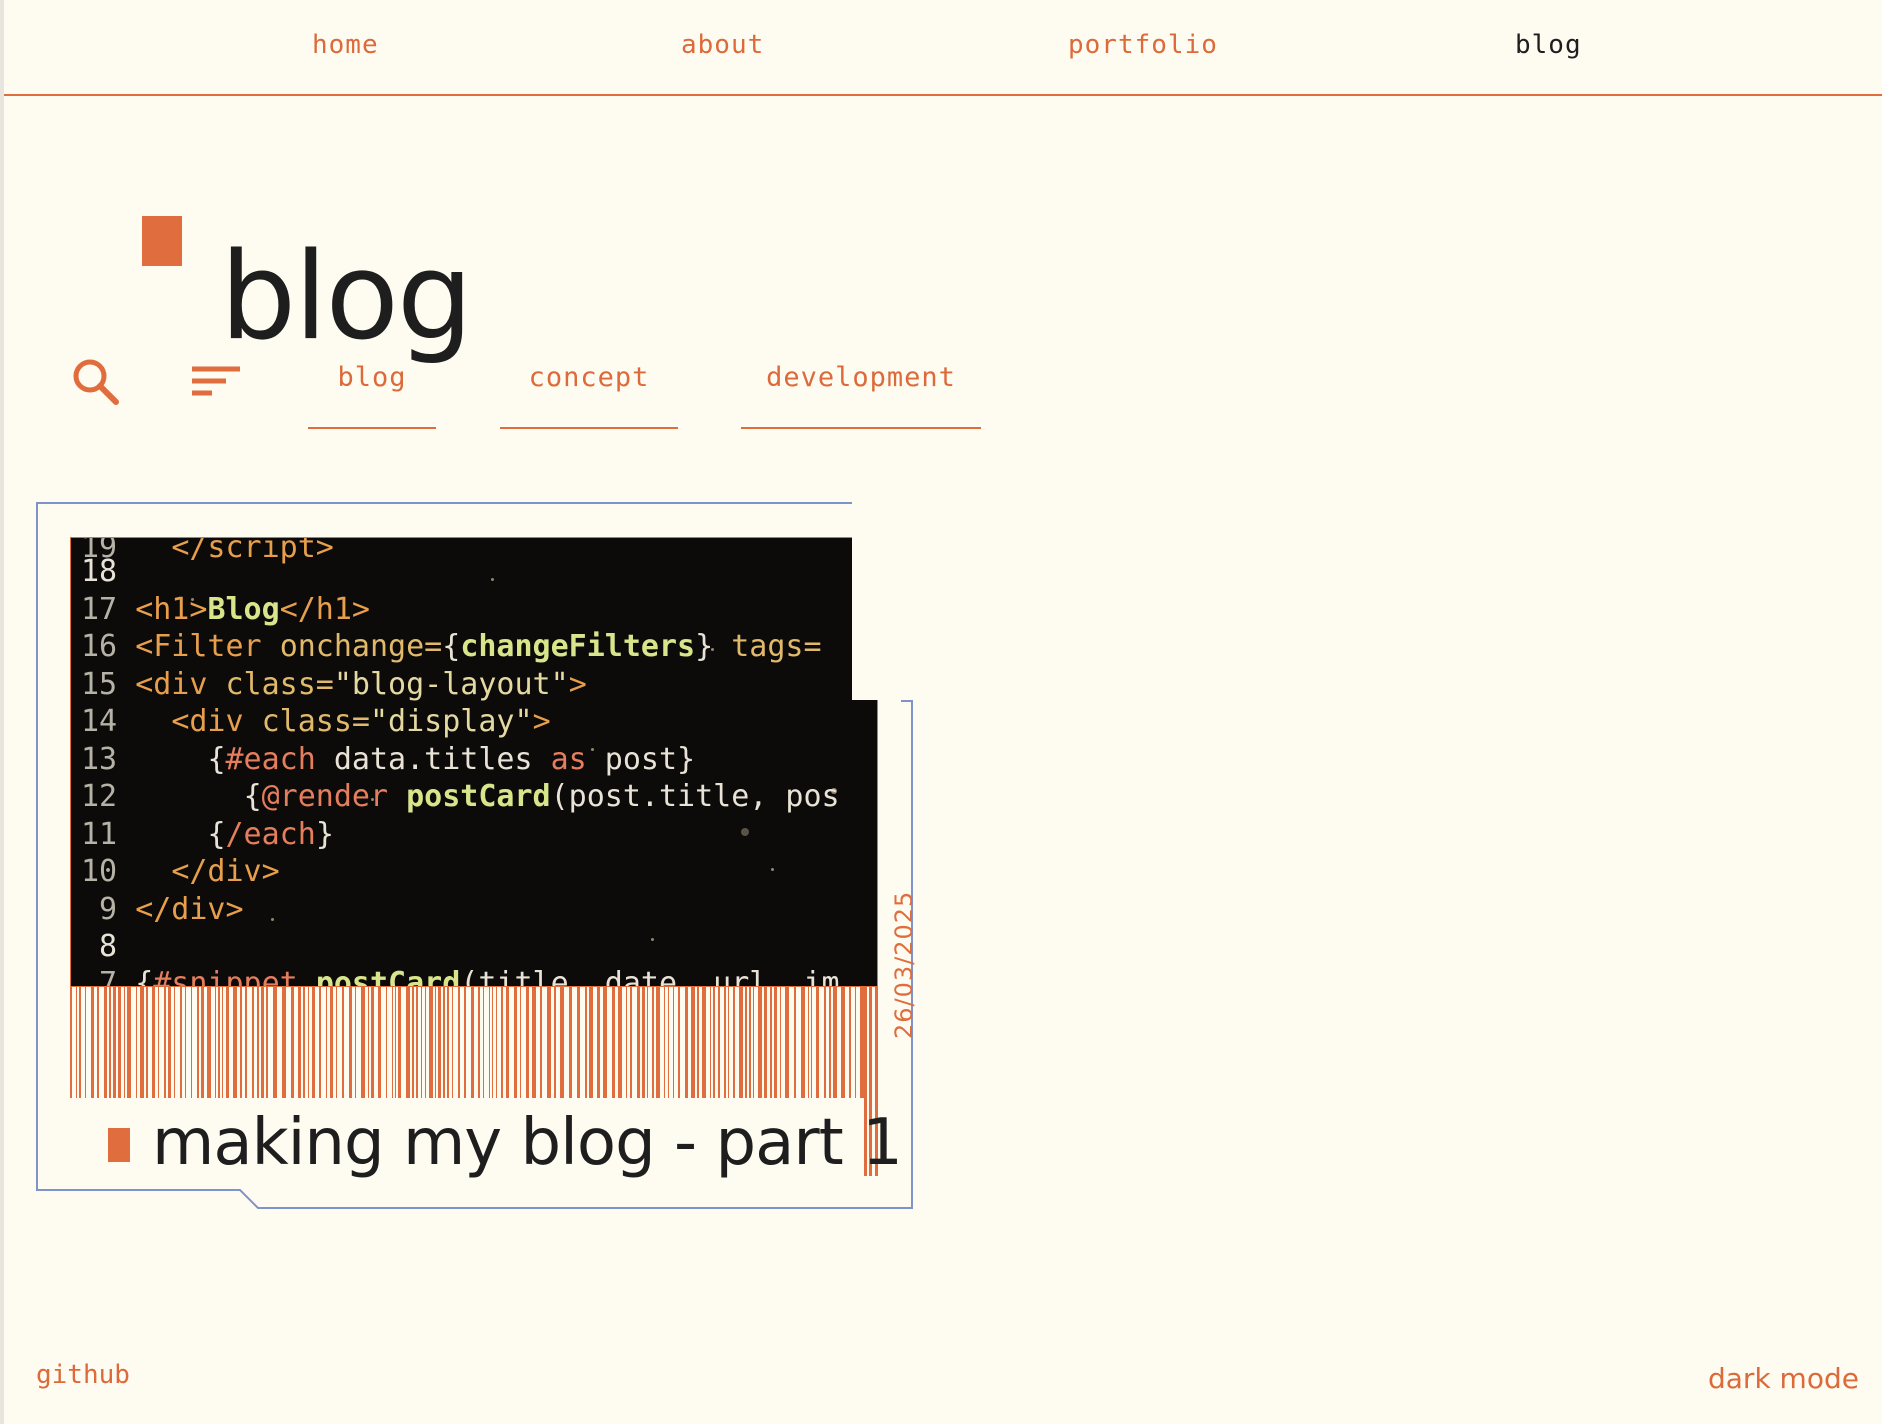 This screenshot has height=1424, width=1882. Describe the element at coordinates (345, 45) in the screenshot. I see `nav-home: home` at that location.